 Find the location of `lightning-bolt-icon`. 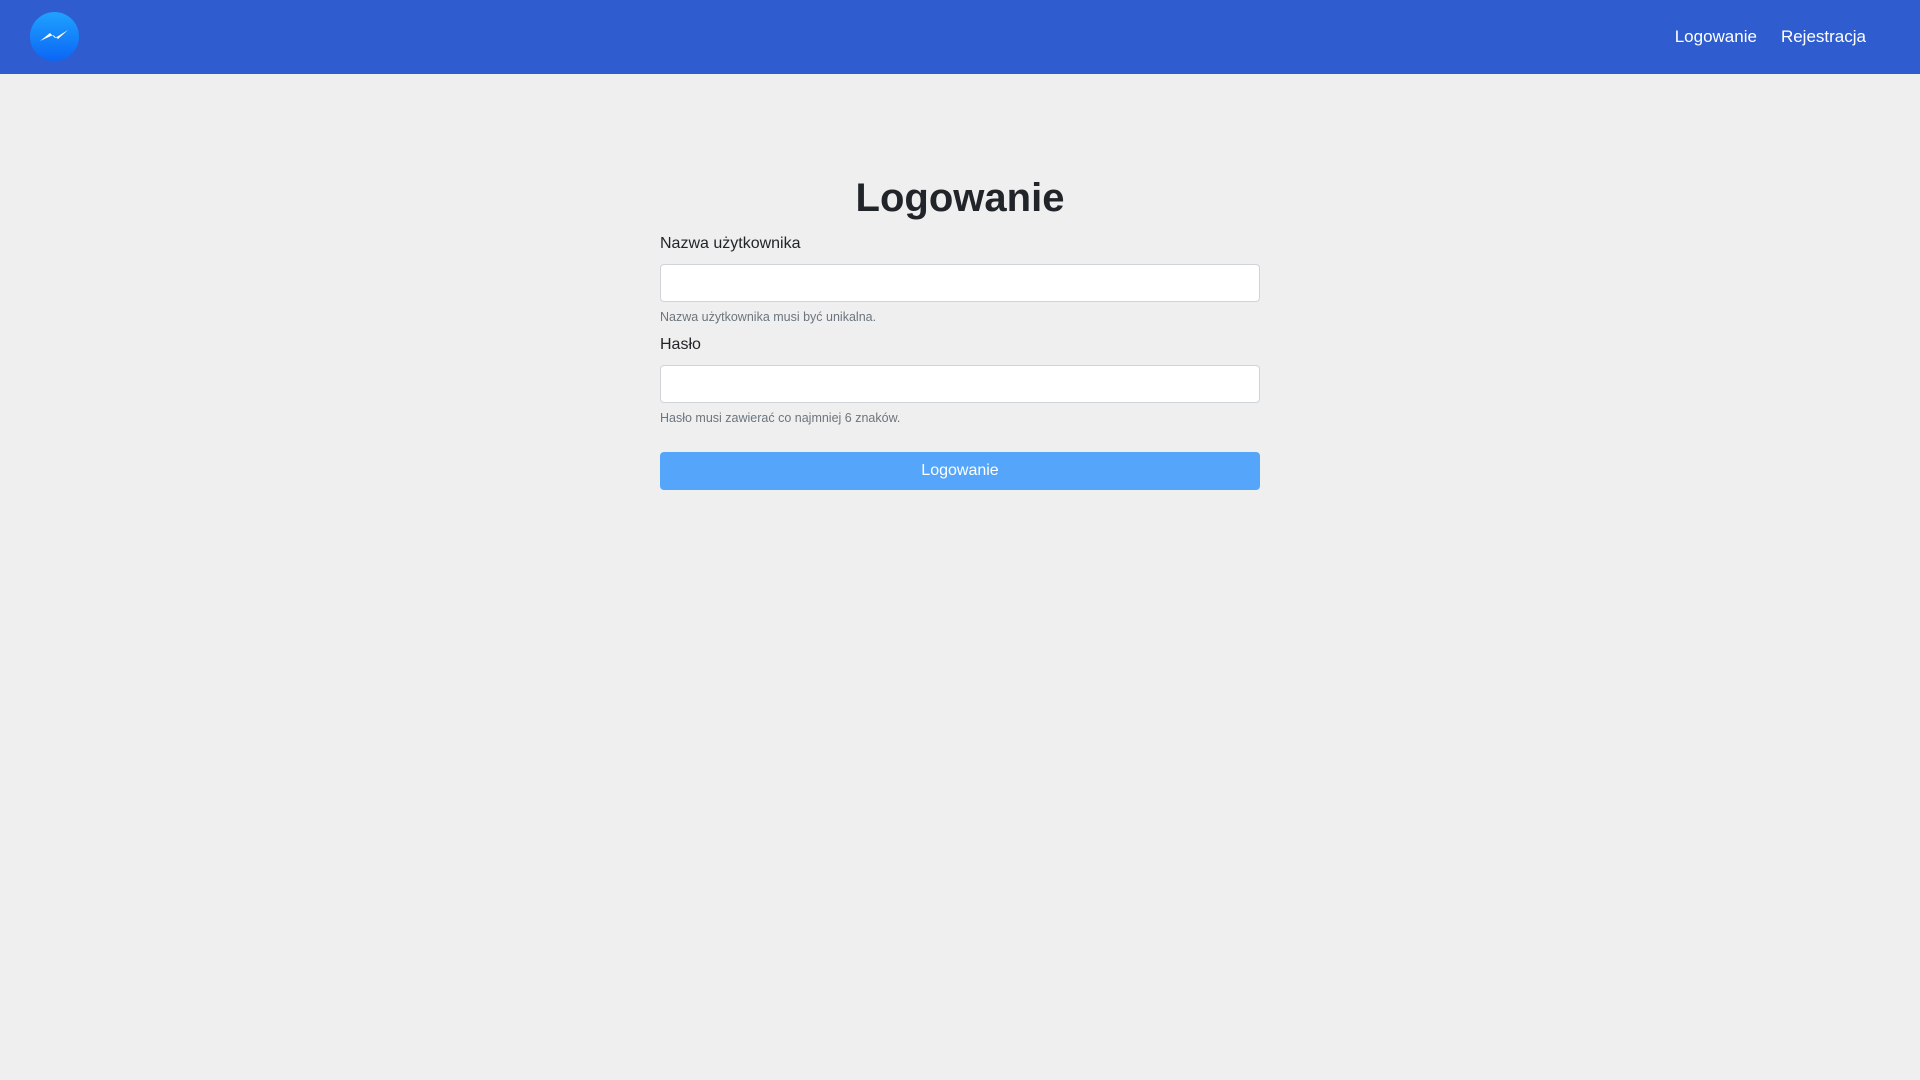

lightning-bolt-icon is located at coordinates (54, 35).